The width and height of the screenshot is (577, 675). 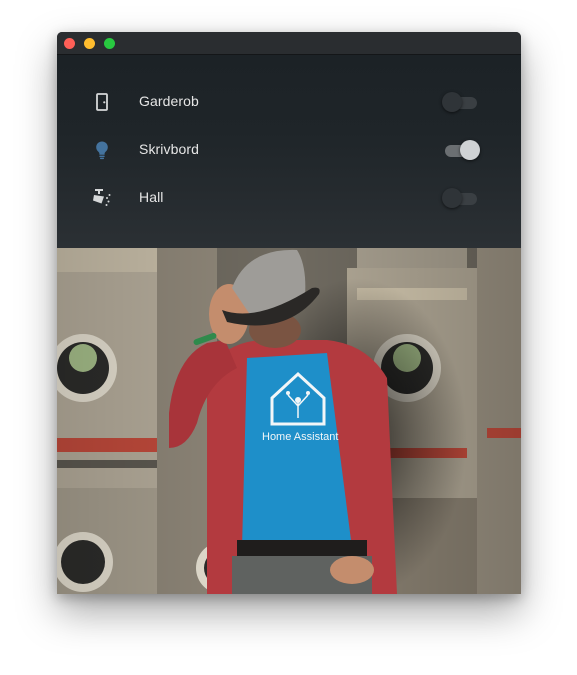 I want to click on title-bar, so click(x=289, y=43).